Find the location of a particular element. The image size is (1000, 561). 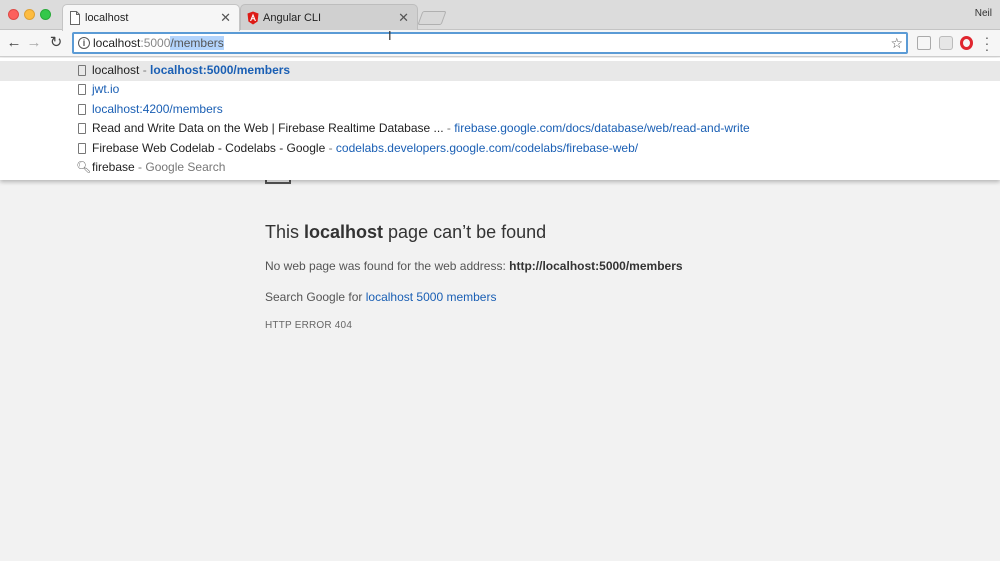

page-title: This localhost page can’t be found is located at coordinates (406, 232).